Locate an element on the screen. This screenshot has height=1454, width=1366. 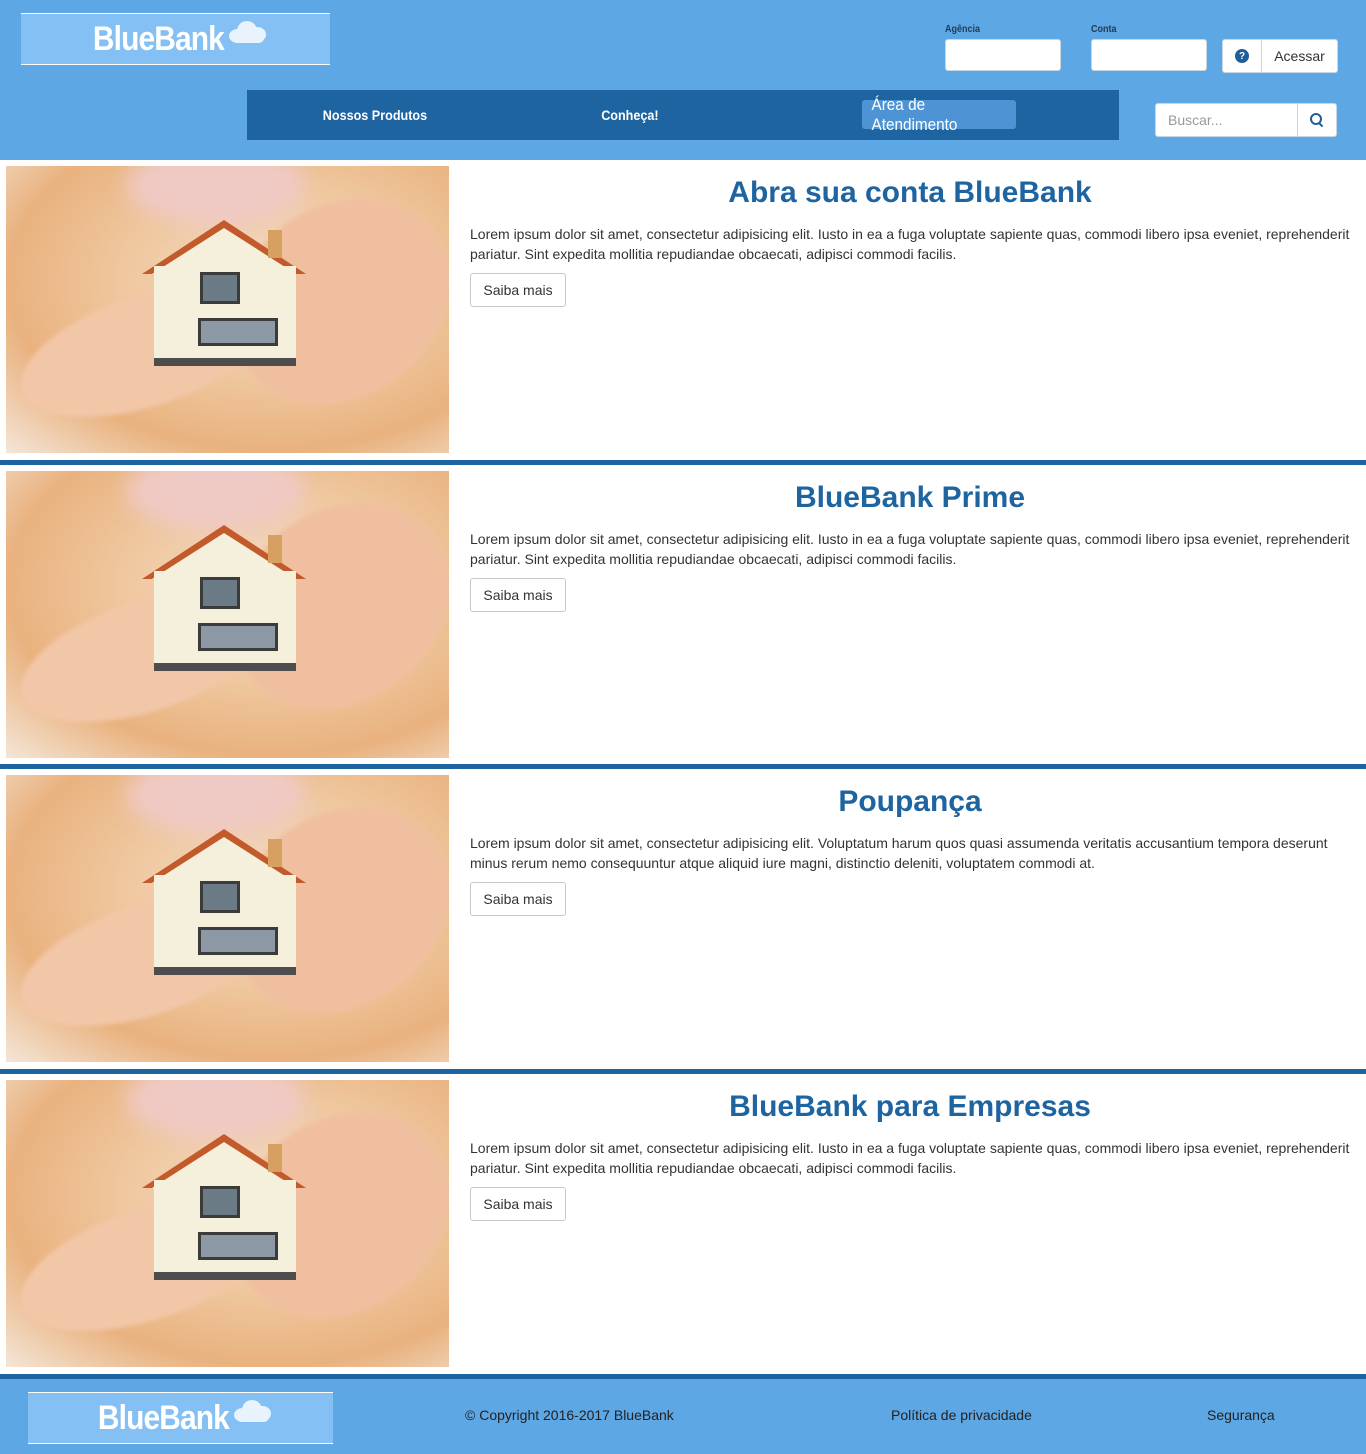
account-label: Conta is located at coordinates (1104, 29).